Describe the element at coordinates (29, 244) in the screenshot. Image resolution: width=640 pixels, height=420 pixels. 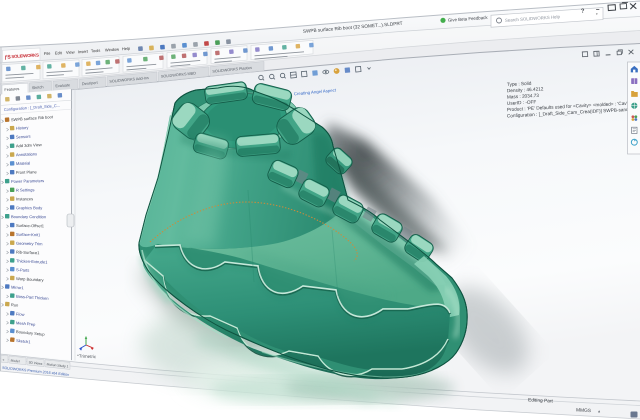
I see `svg-text: Geometry Trim` at that location.